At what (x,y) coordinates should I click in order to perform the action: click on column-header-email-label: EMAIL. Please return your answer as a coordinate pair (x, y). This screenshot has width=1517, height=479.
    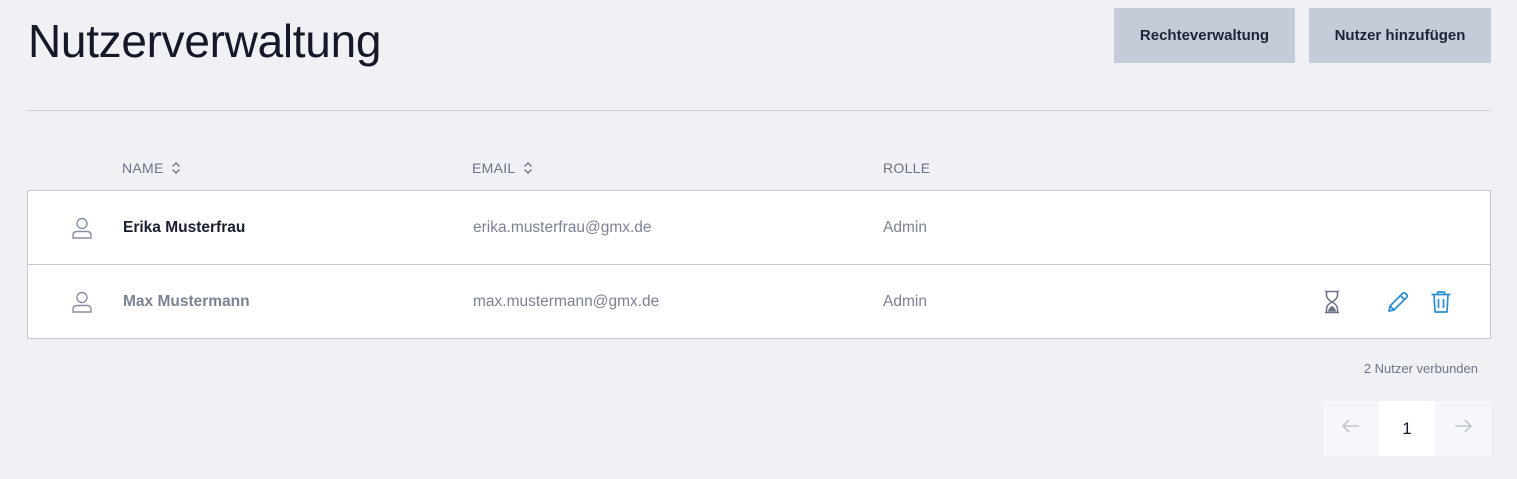
    Looking at the image, I should click on (494, 168).